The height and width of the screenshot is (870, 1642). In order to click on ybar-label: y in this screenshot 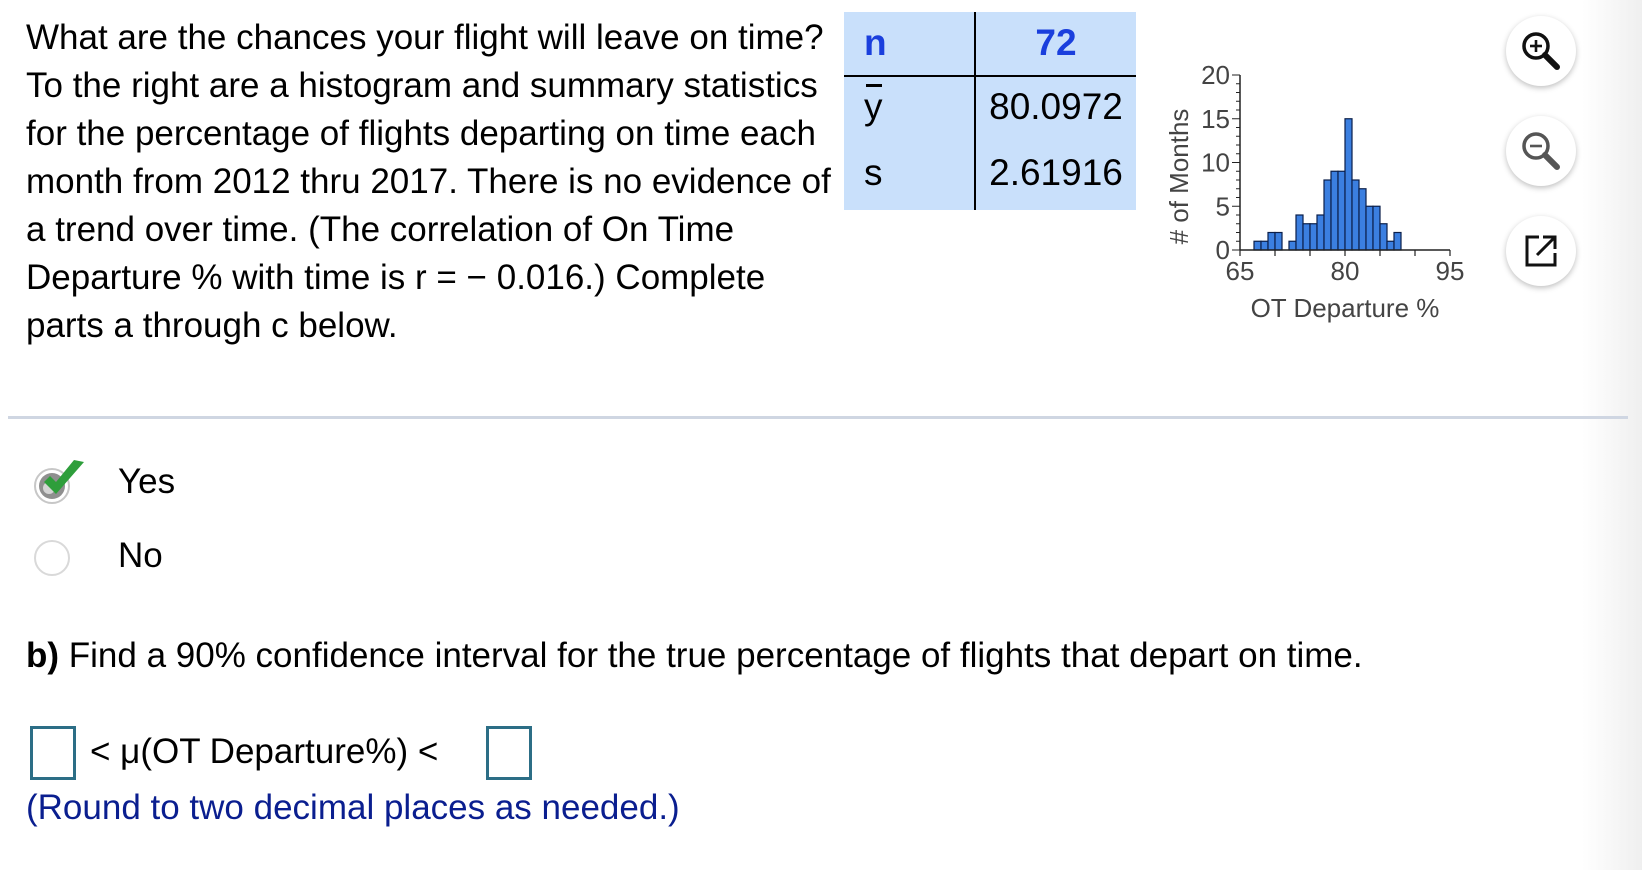, I will do `click(873, 105)`.